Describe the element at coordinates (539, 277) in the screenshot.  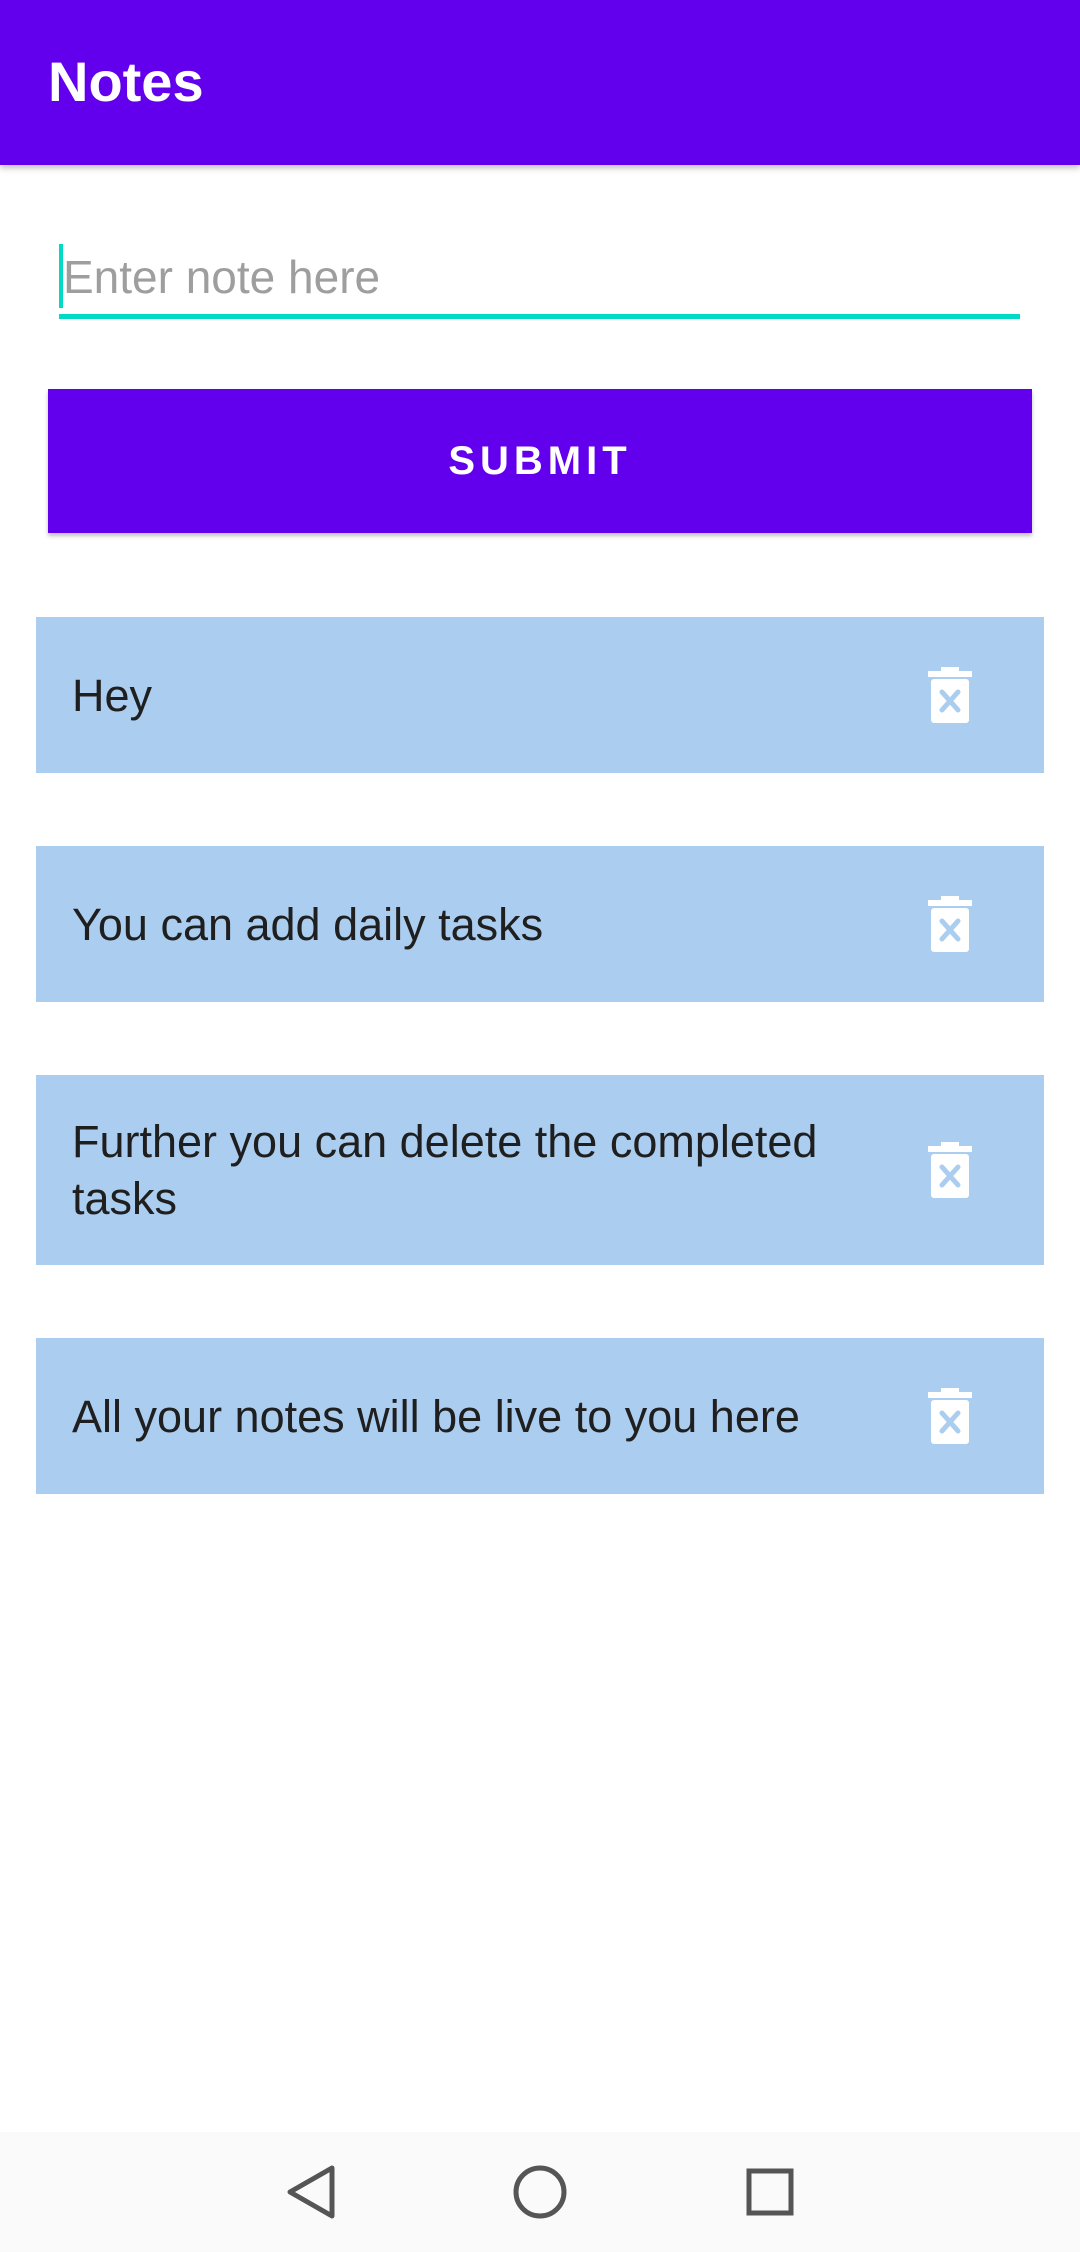
I see `note-input` at that location.